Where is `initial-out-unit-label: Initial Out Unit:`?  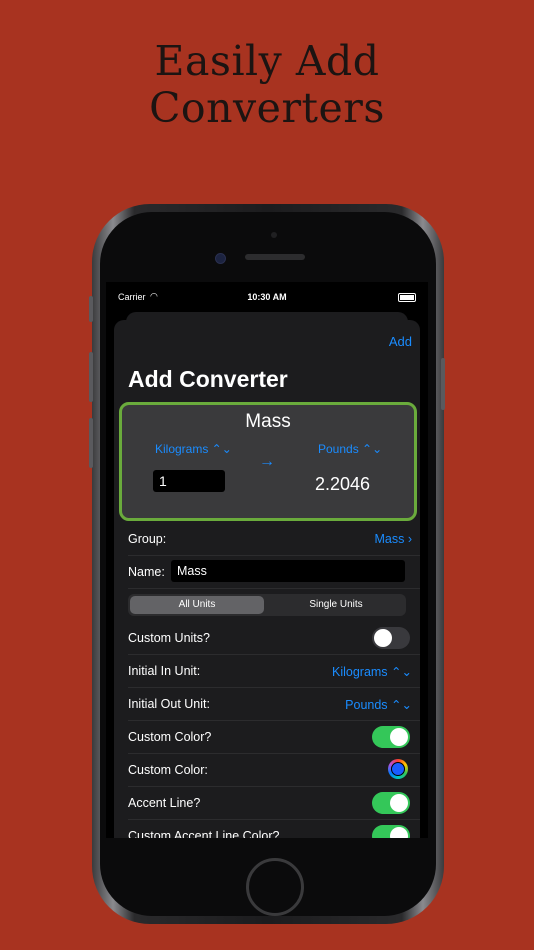 initial-out-unit-label: Initial Out Unit: is located at coordinates (169, 704).